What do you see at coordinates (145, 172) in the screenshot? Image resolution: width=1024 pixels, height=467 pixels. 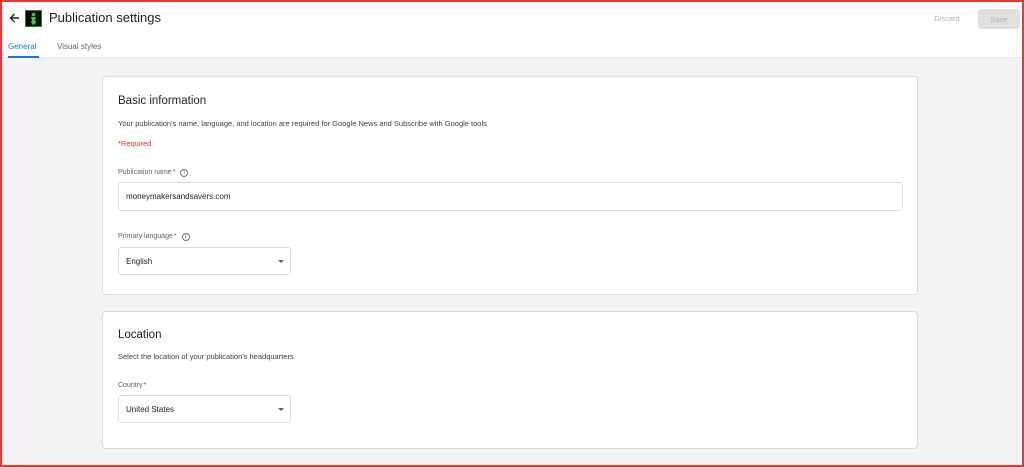 I see `publication-name-label-text: Publication name` at bounding box center [145, 172].